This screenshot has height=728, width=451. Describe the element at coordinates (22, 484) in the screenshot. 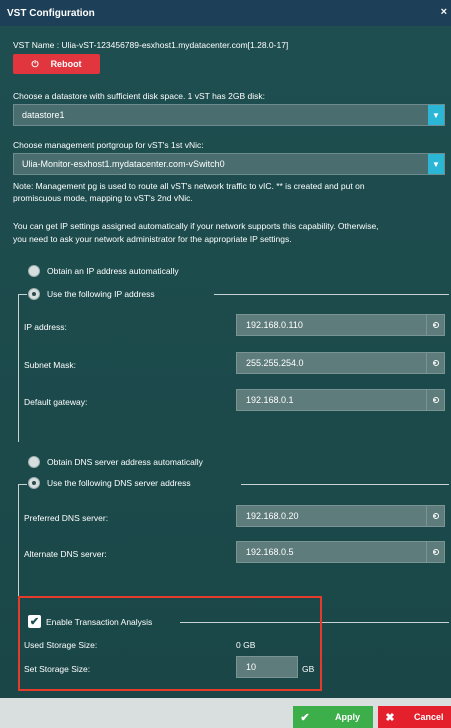

I see `dns-fieldset-top-left` at that location.